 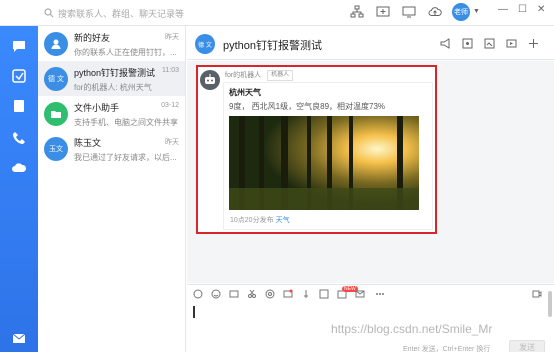 What do you see at coordinates (111, 113) in the screenshot?
I see `conversation-item: 文件小助手 支持手机、电脑之间文件共享 03-12` at bounding box center [111, 113].